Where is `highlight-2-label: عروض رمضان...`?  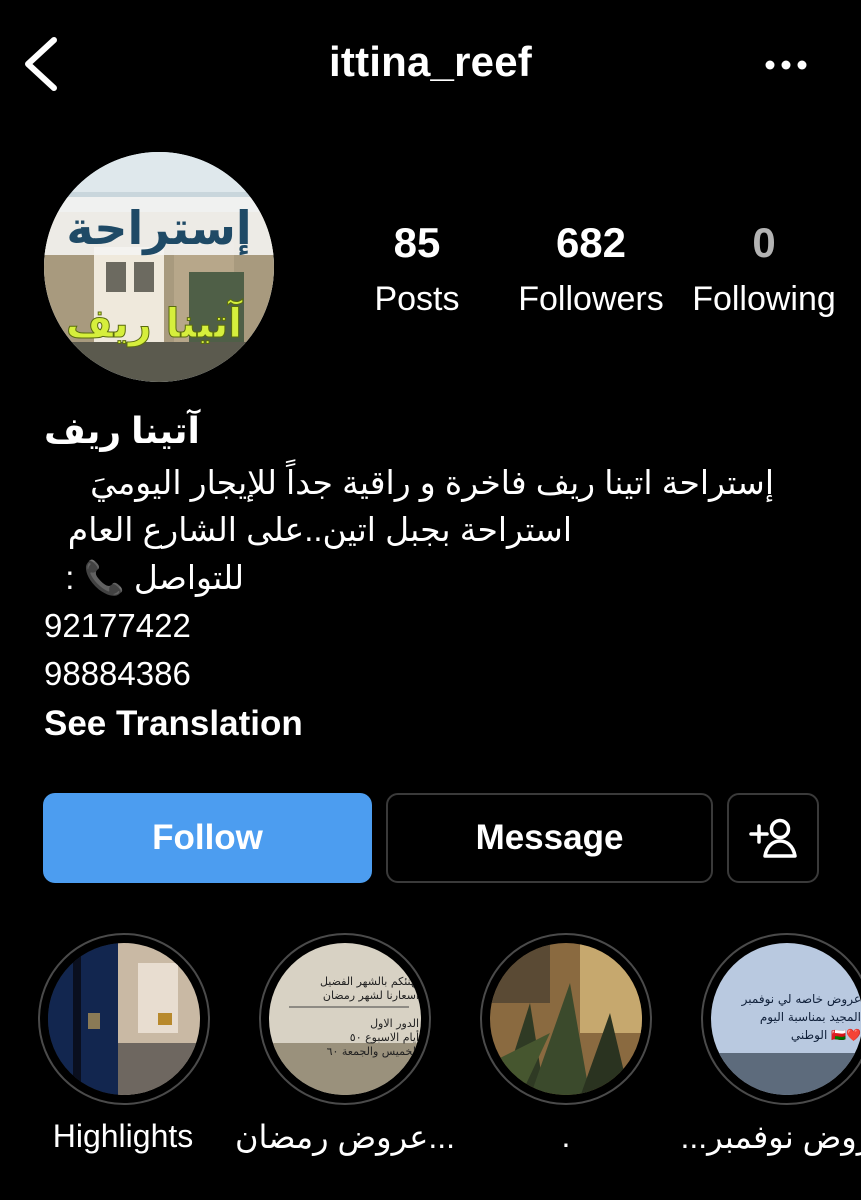 highlight-2-label: عروض رمضان... is located at coordinates (345, 1137).